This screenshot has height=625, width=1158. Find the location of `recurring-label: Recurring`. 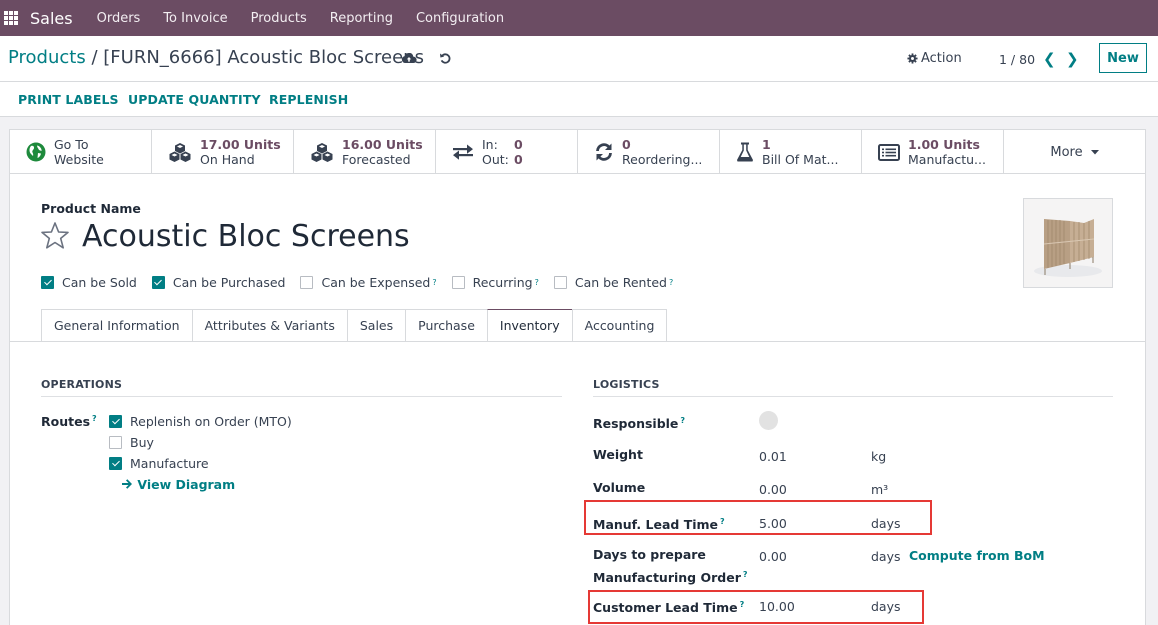

recurring-label: Recurring is located at coordinates (502, 282).